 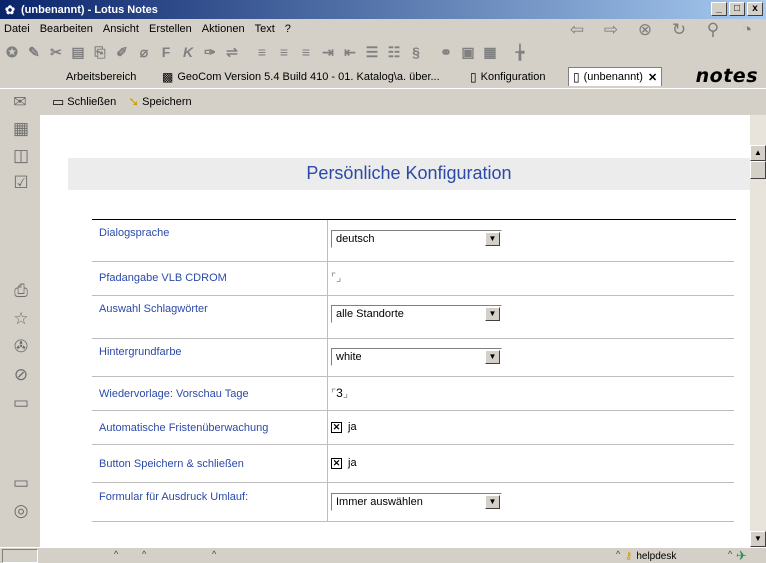 I want to click on databases-bookmark-icon: ✇, so click(x=21, y=347).